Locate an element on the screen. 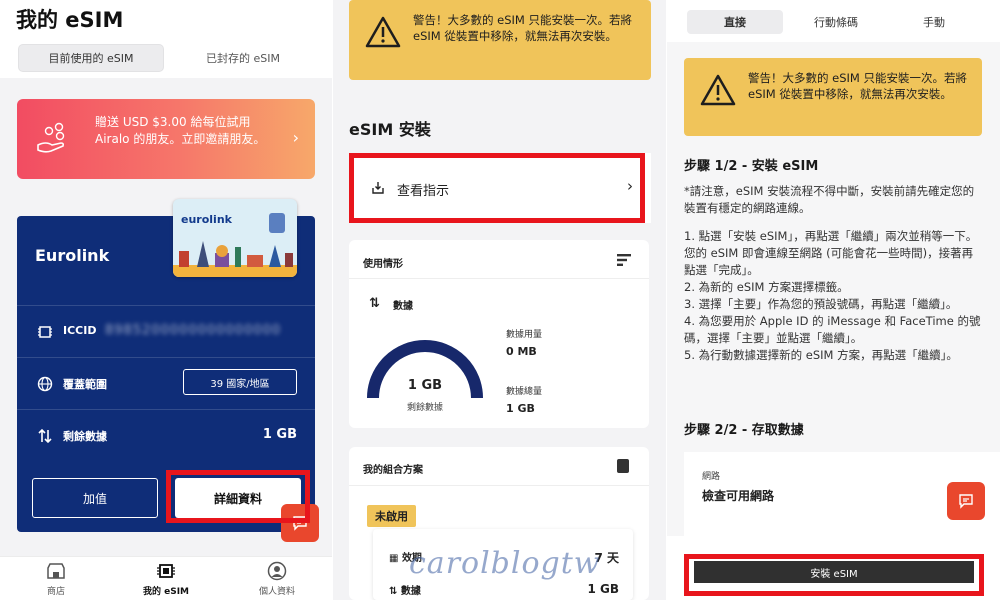 The width and height of the screenshot is (1000, 600). install-method-tabs: 直接 行動條碼 手動 is located at coordinates (833, 21).